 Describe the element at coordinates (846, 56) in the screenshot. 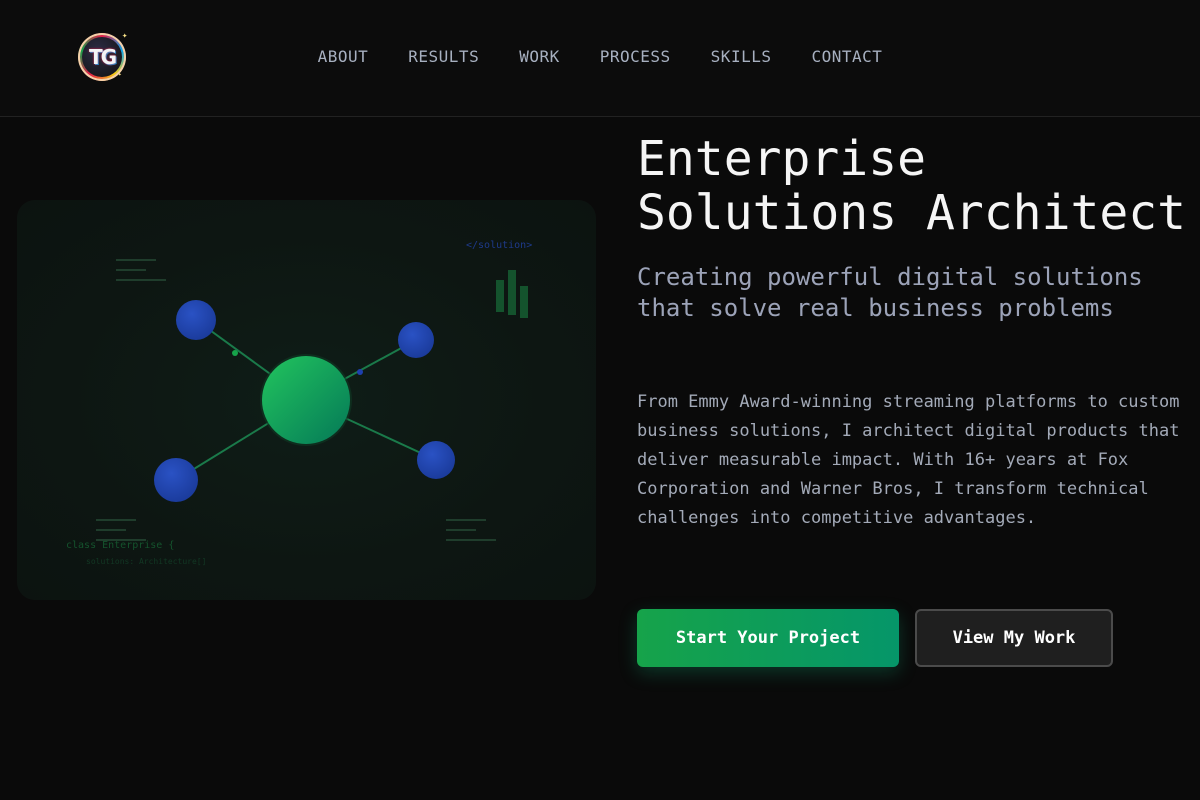

I see `nav-contact: CONTACT` at that location.